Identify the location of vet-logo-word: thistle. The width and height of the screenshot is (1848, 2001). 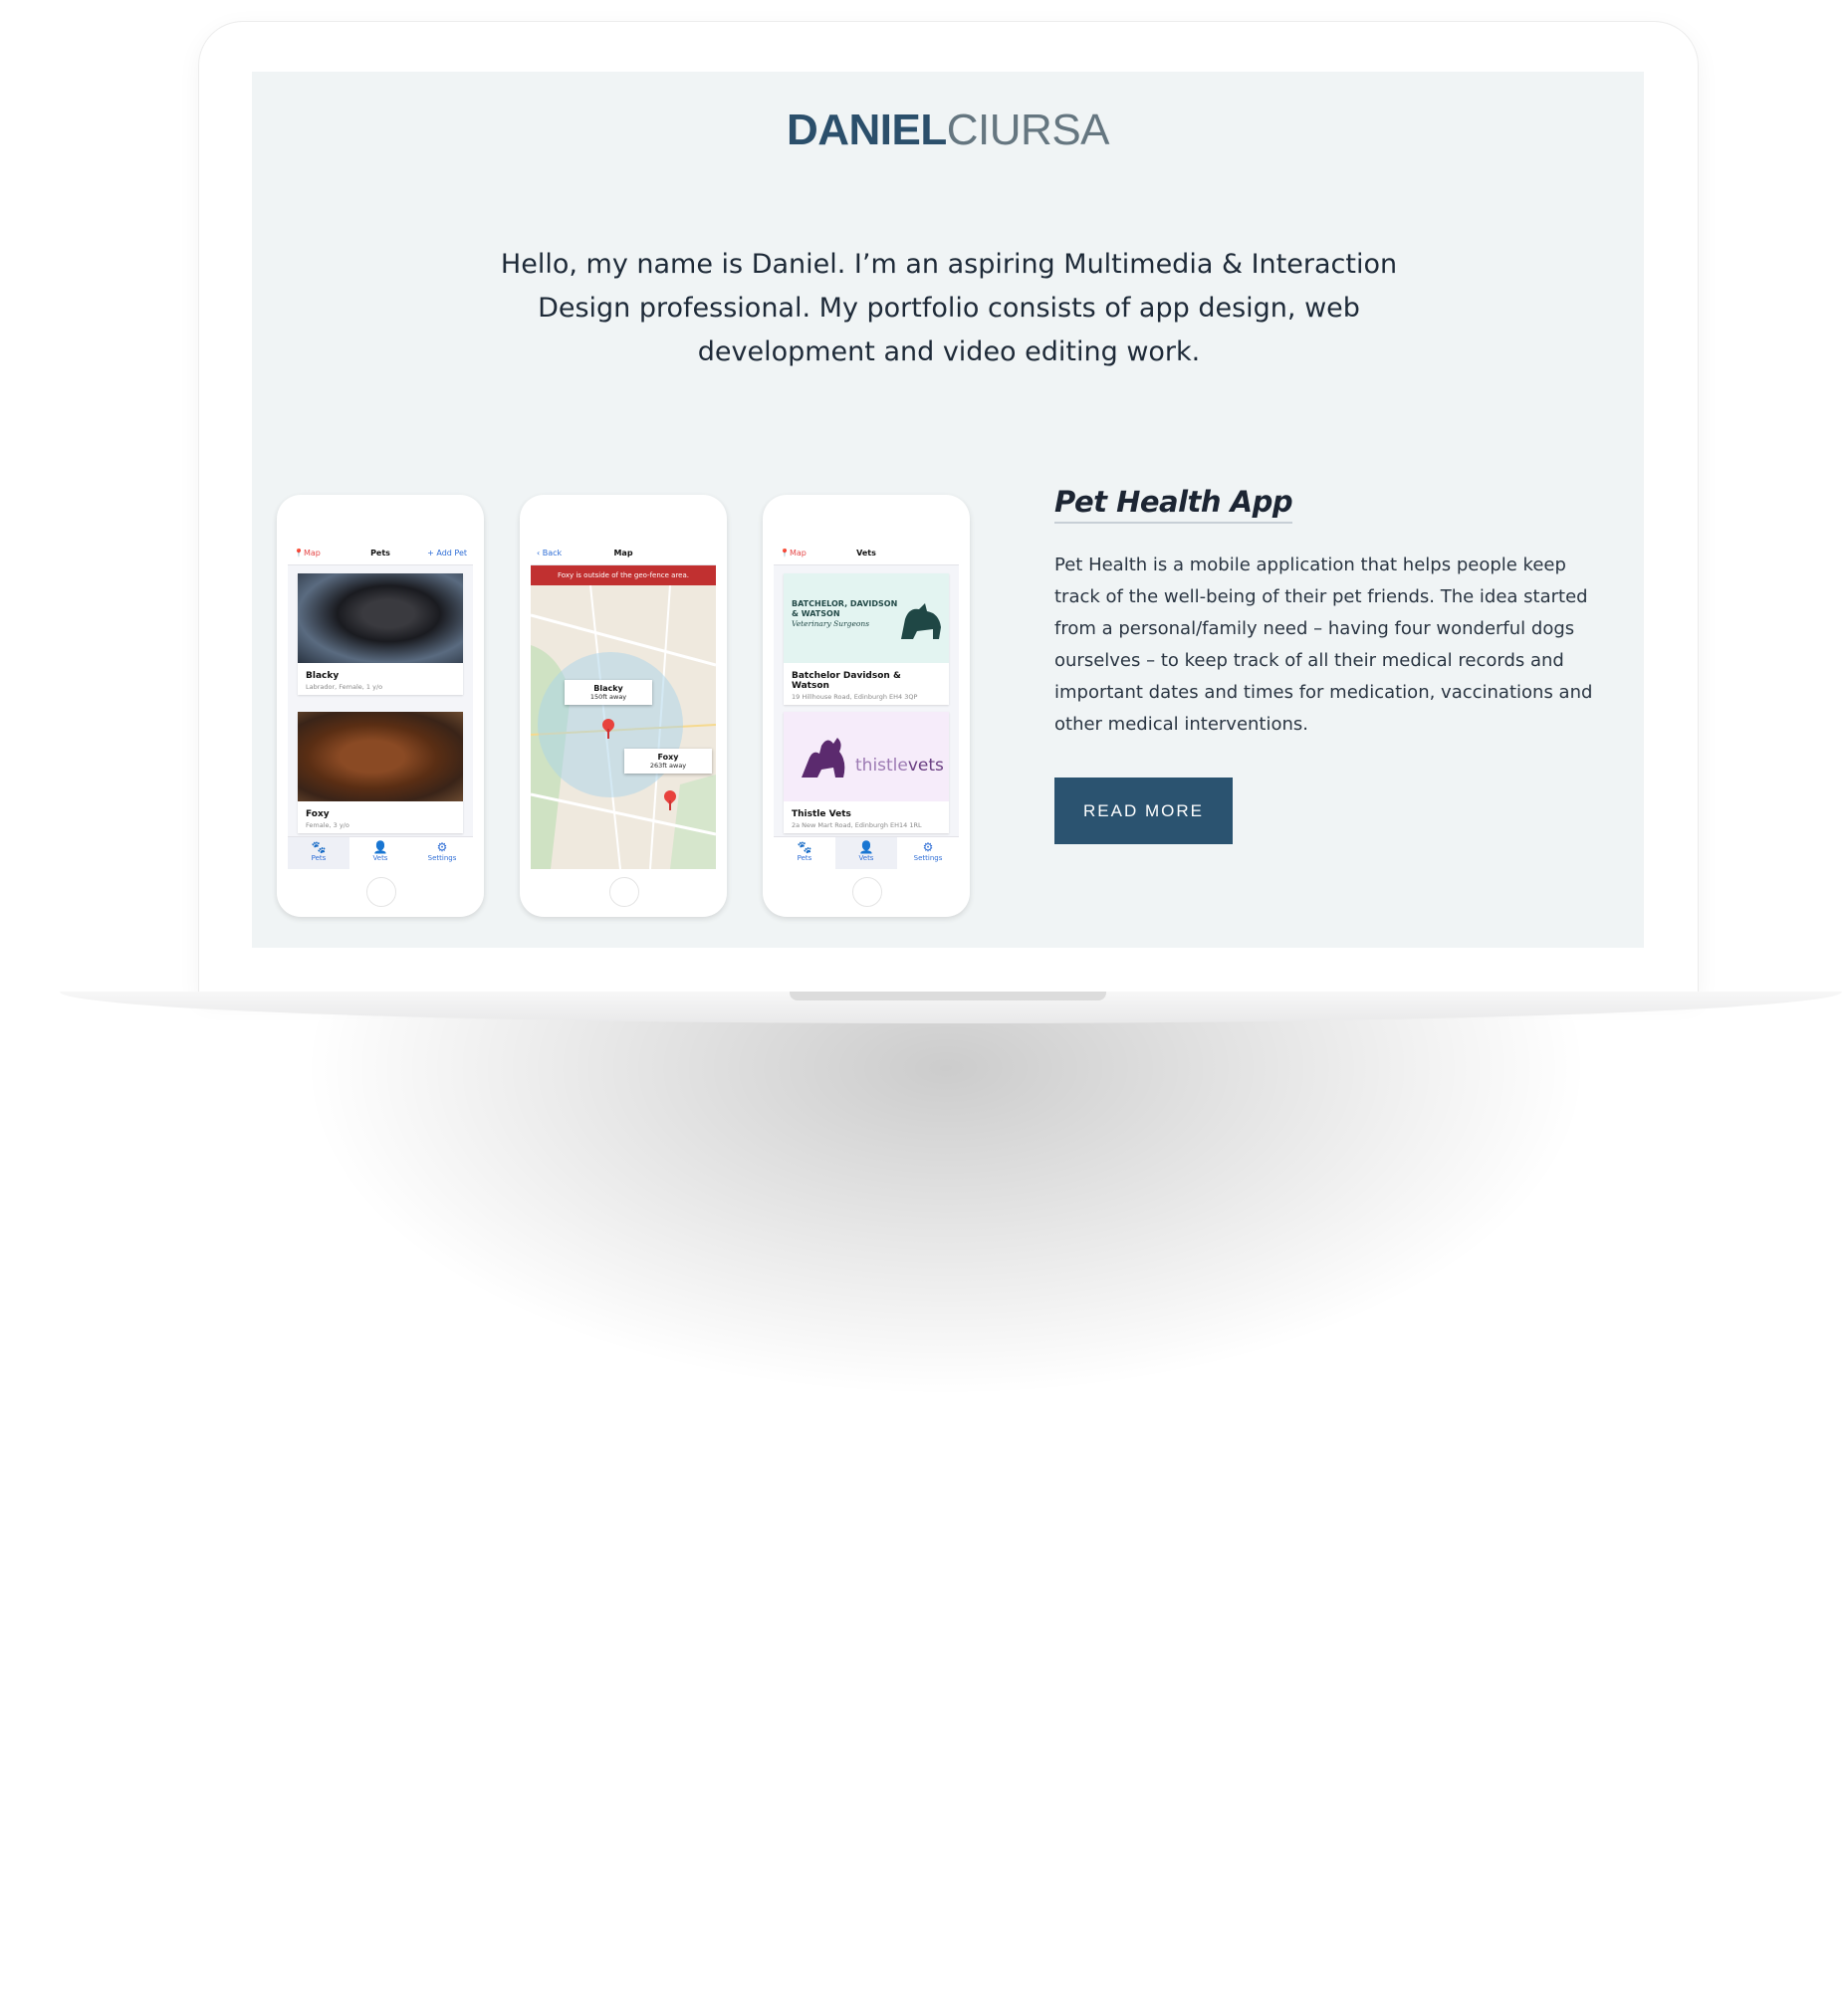
(881, 766).